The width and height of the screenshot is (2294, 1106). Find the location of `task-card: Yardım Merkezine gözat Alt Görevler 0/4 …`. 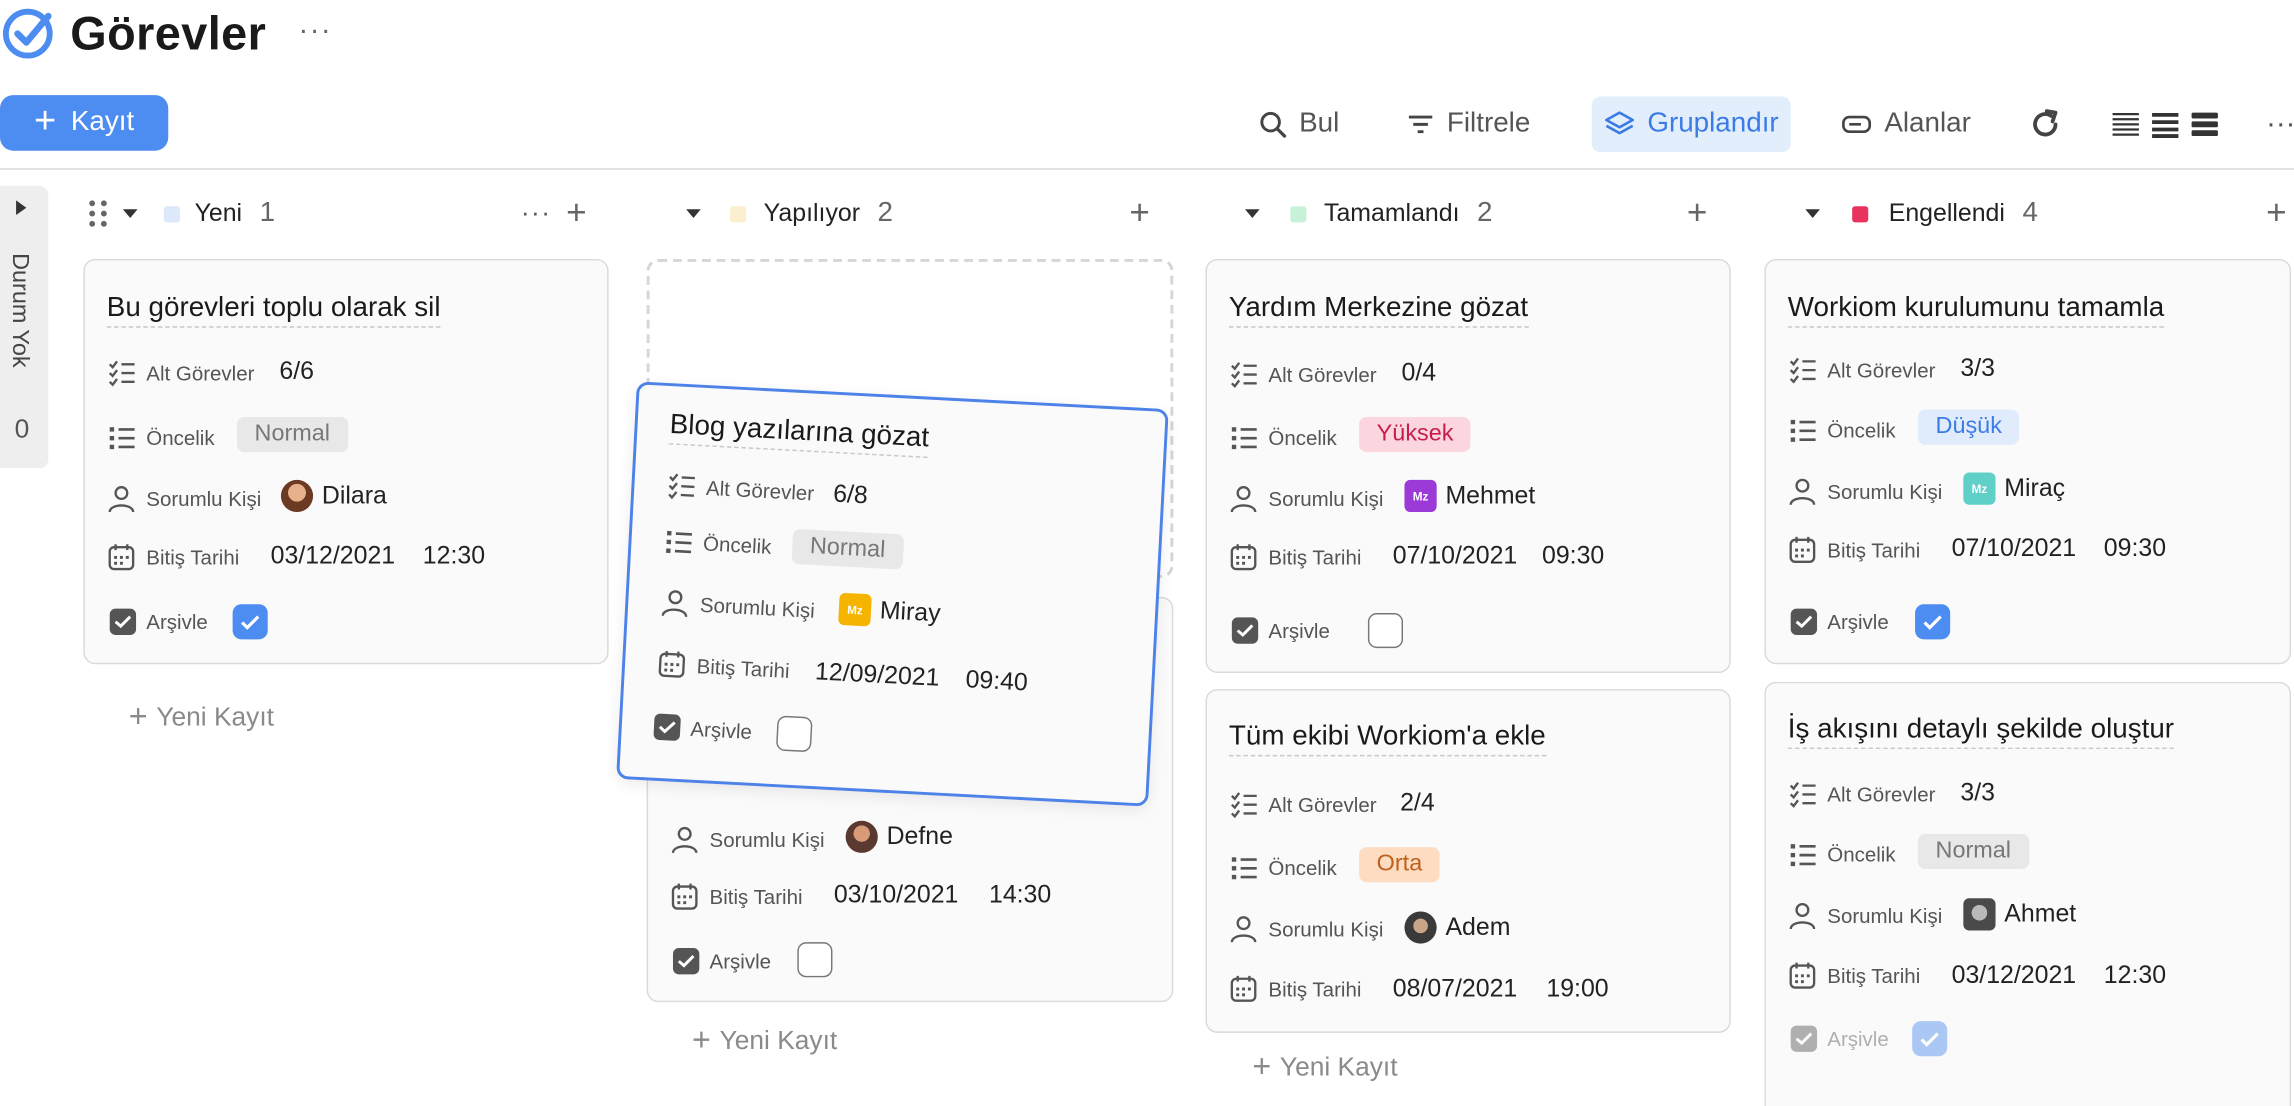

task-card: Yardım Merkezine gözat Alt Görevler 0/4 … is located at coordinates (1468, 466).